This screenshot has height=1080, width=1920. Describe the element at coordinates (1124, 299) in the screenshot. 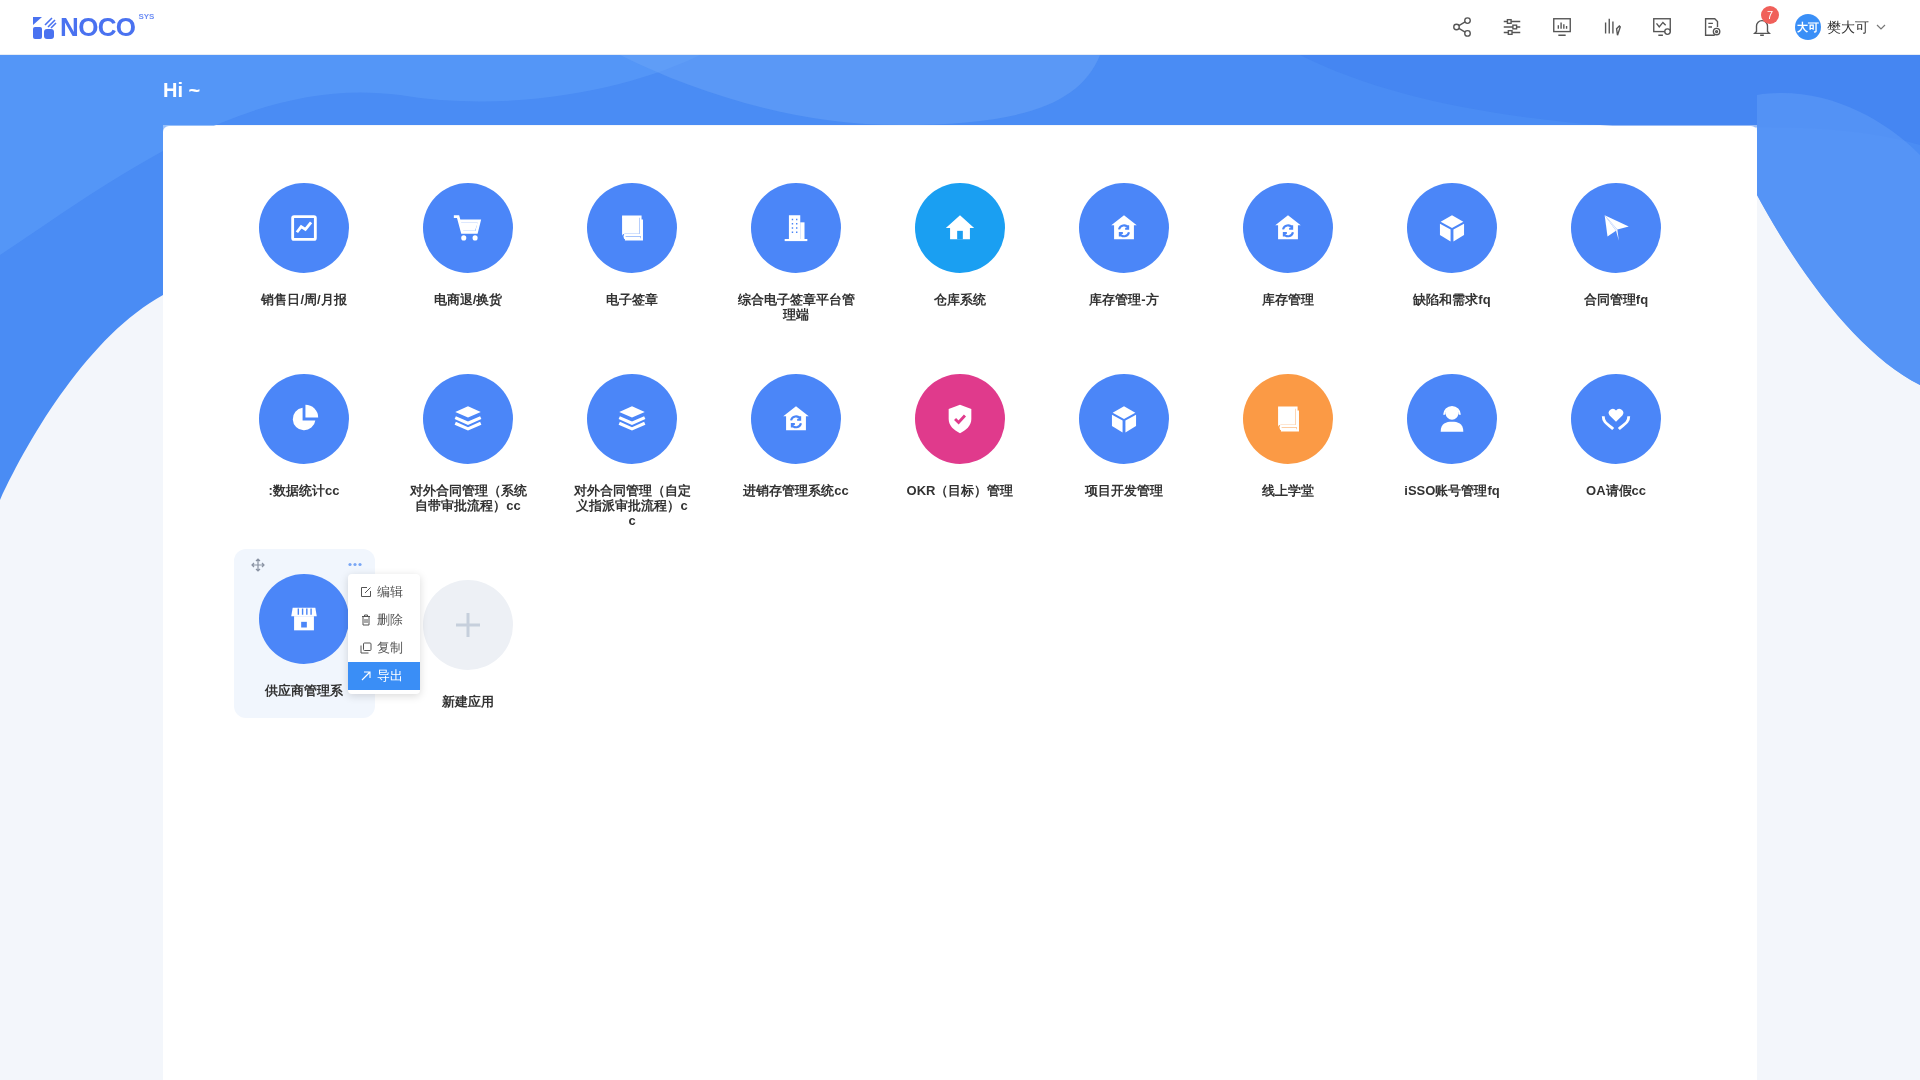

I see `app-label: 库存管理-方` at that location.